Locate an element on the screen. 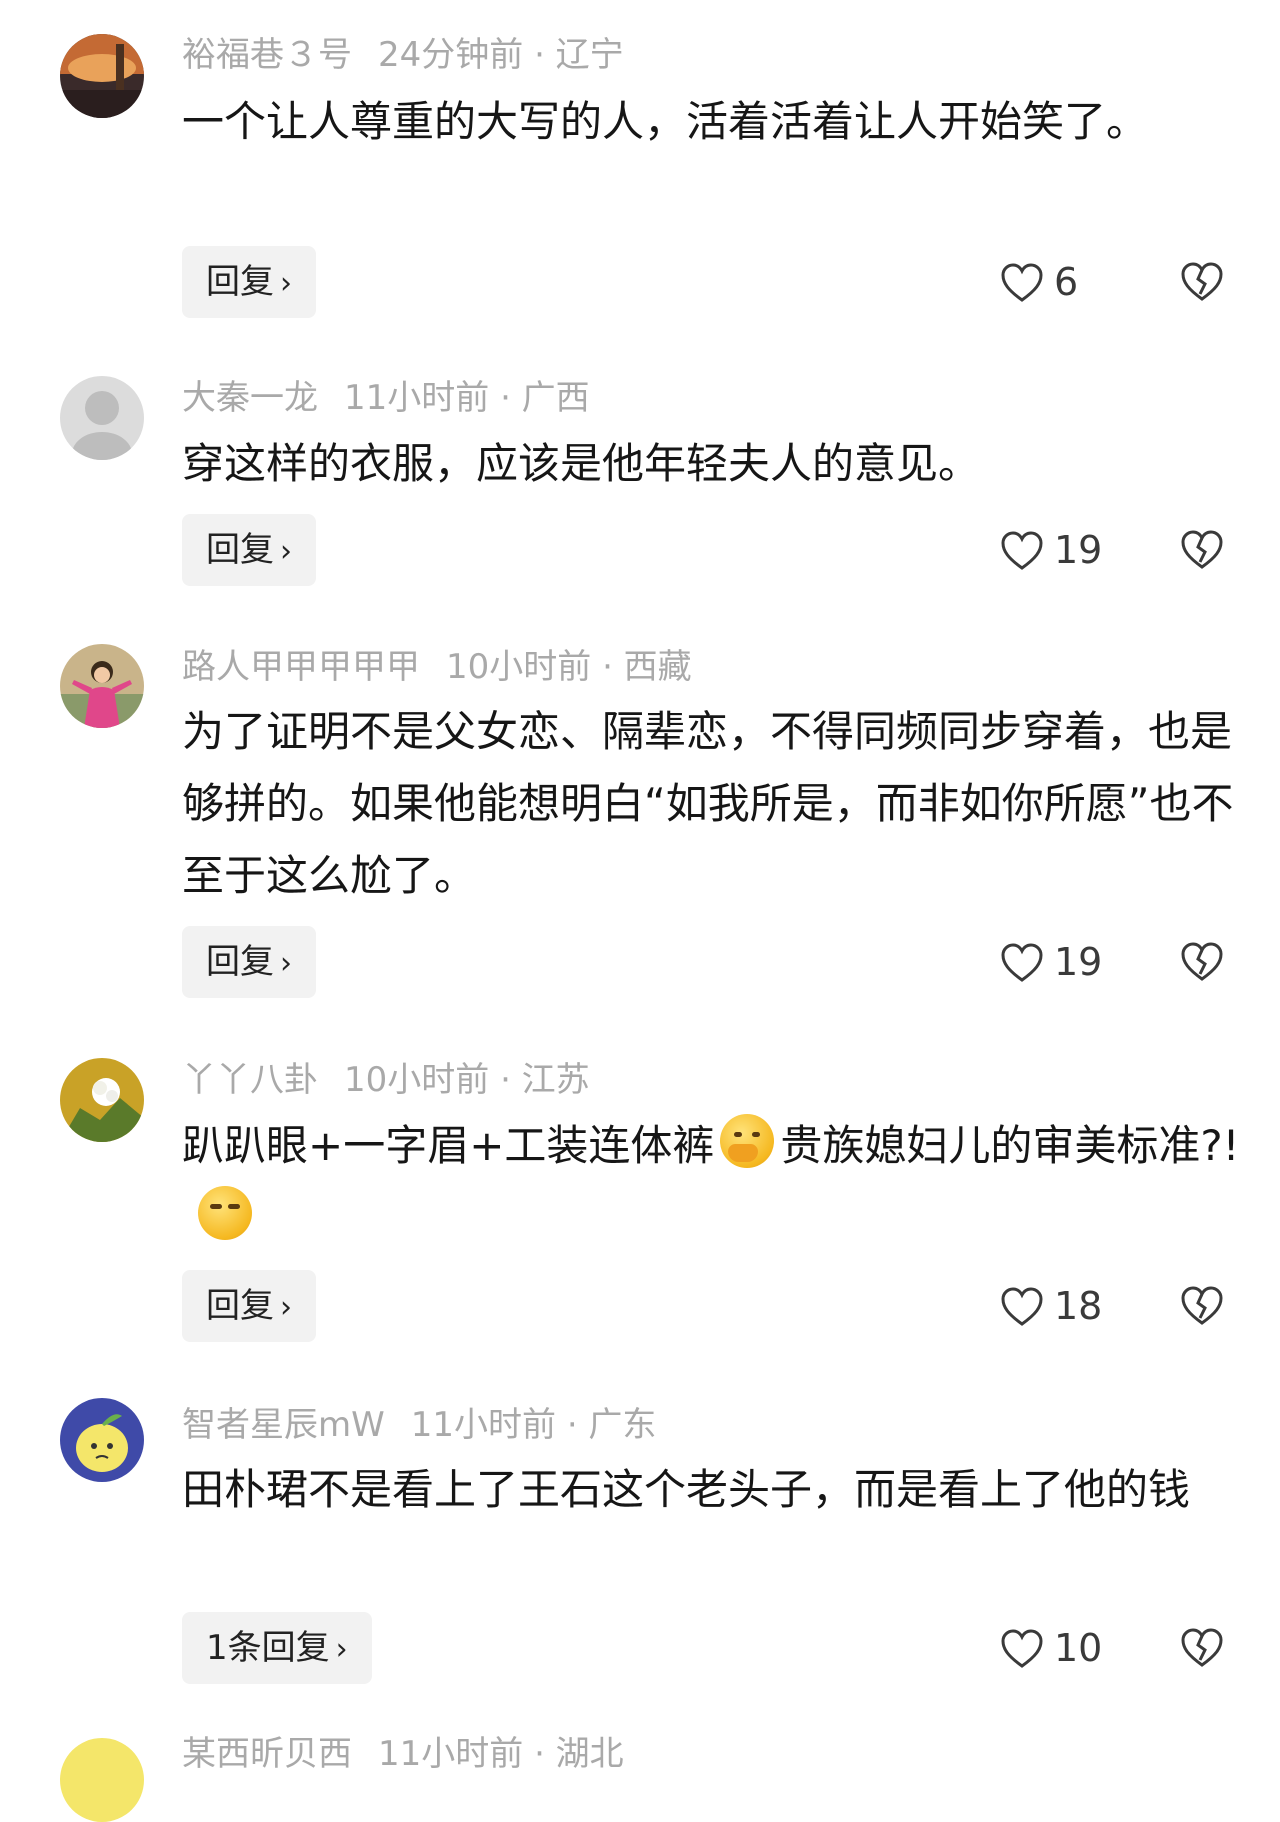  username: 智者星辰mW is located at coordinates (283, 1425).